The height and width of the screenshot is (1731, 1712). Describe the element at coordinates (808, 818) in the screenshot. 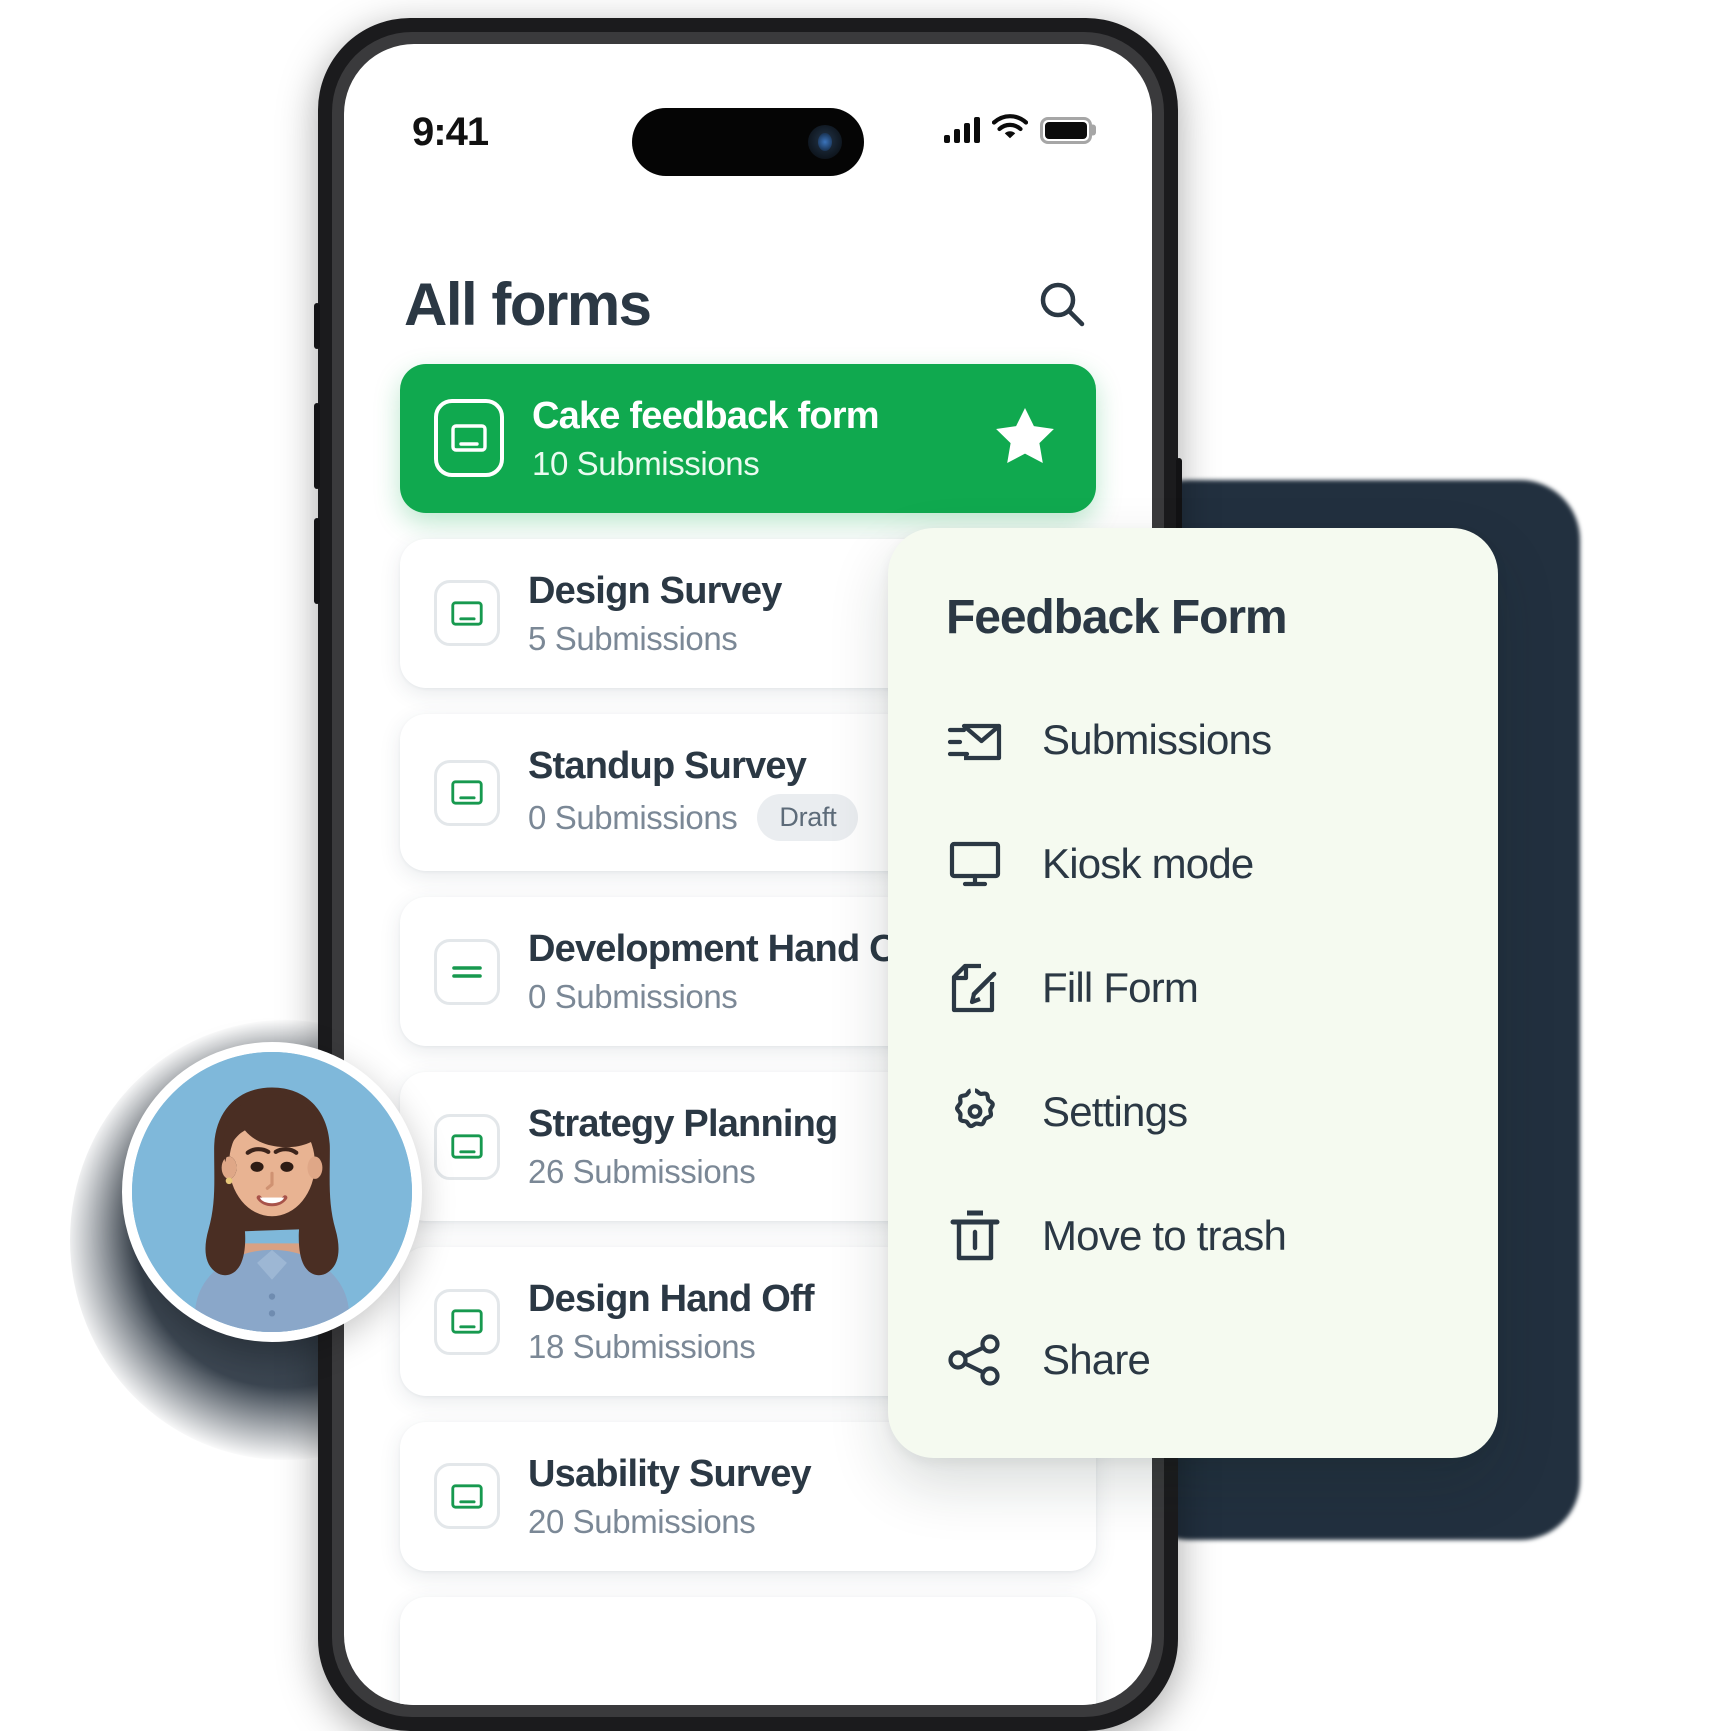

I see `status-badge: Draft` at that location.